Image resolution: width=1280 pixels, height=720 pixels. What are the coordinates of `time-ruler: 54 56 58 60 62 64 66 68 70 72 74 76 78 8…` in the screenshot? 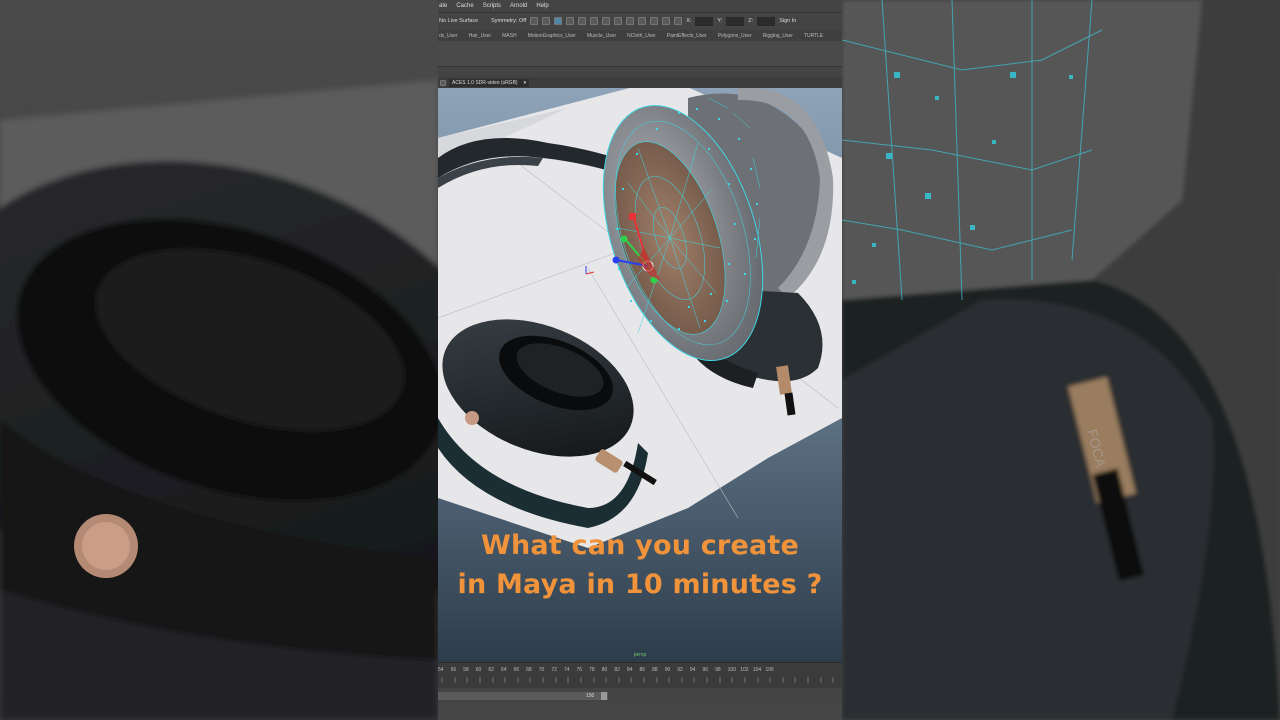 It's located at (640, 670).